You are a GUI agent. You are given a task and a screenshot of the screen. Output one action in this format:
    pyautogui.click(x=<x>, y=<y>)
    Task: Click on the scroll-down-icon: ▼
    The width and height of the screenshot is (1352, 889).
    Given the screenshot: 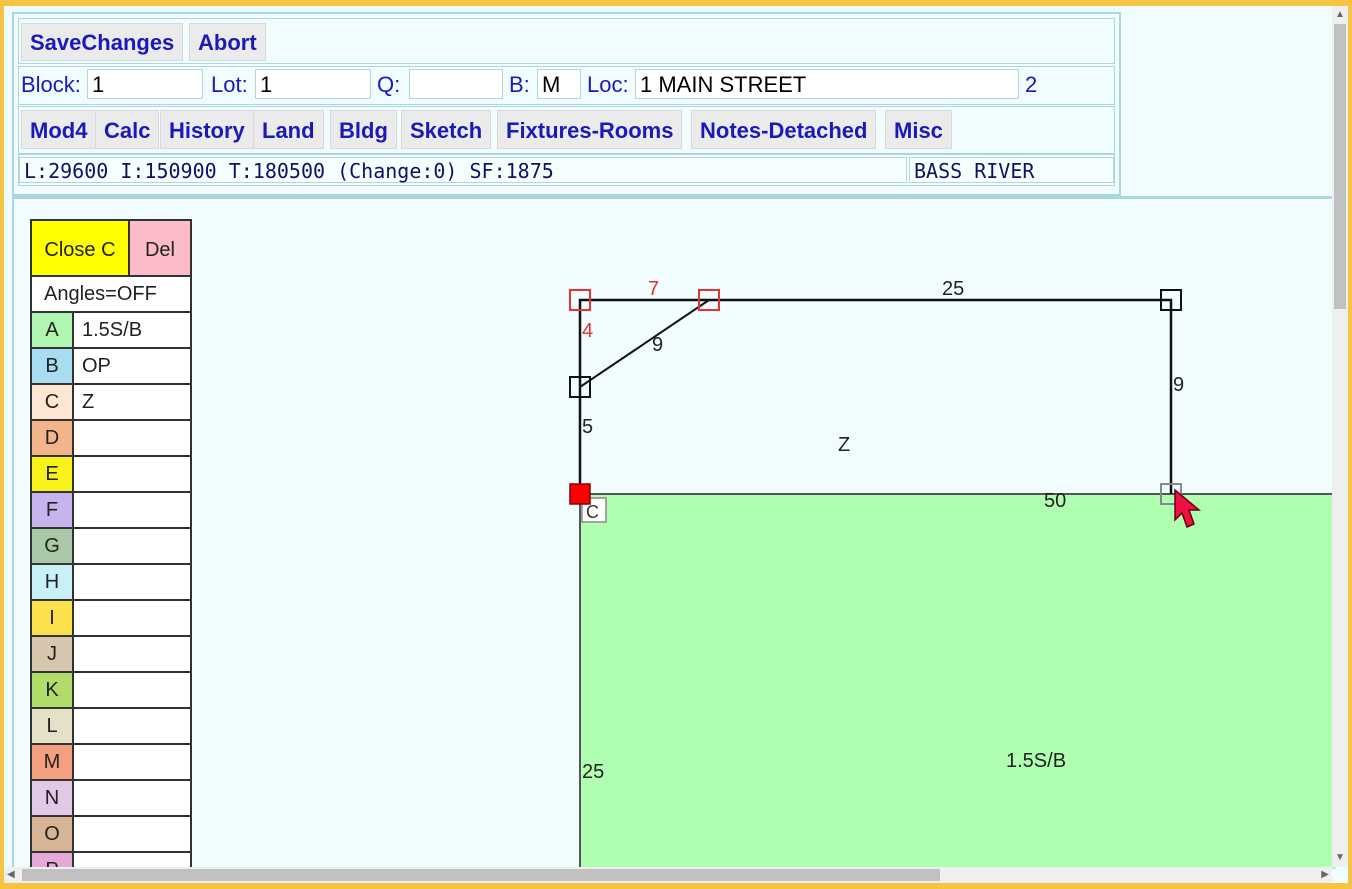 What is the action you would take?
    pyautogui.click(x=1340, y=858)
    